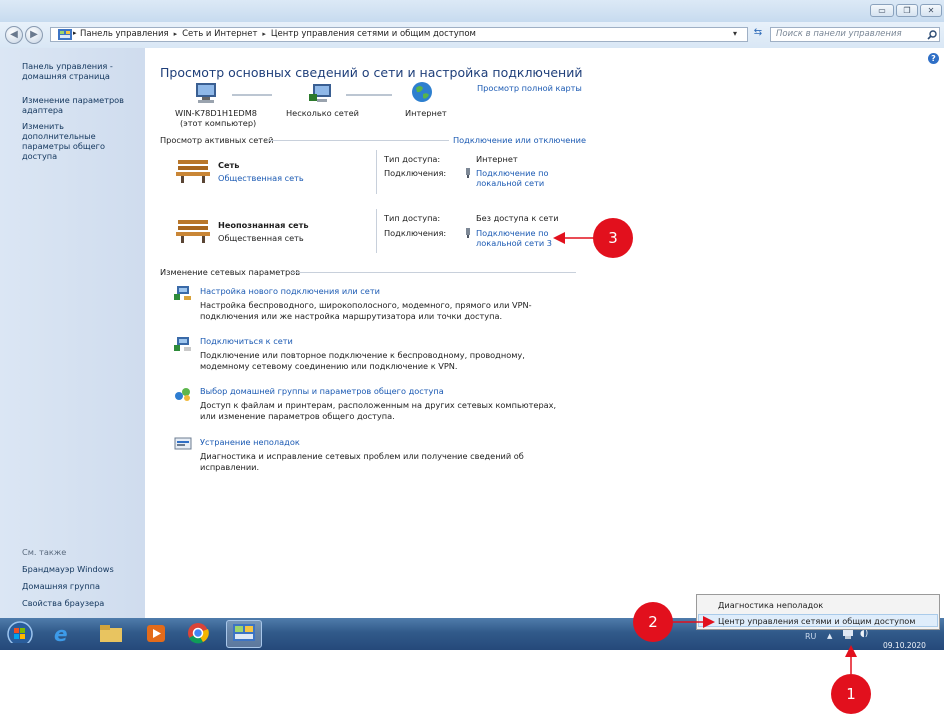 This screenshot has height=720, width=944. I want to click on annotation-badge-1: 1, so click(851, 694).